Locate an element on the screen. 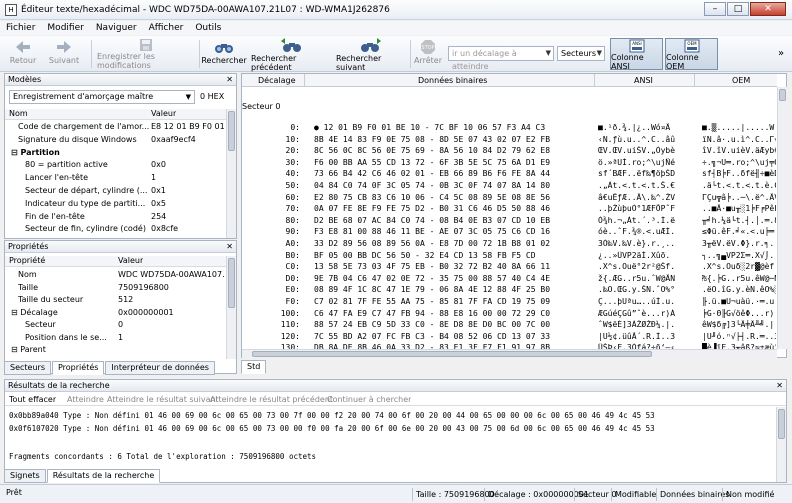 This screenshot has height=503, width=792. search-next-button: Rechercher suivant is located at coordinates (371, 55).